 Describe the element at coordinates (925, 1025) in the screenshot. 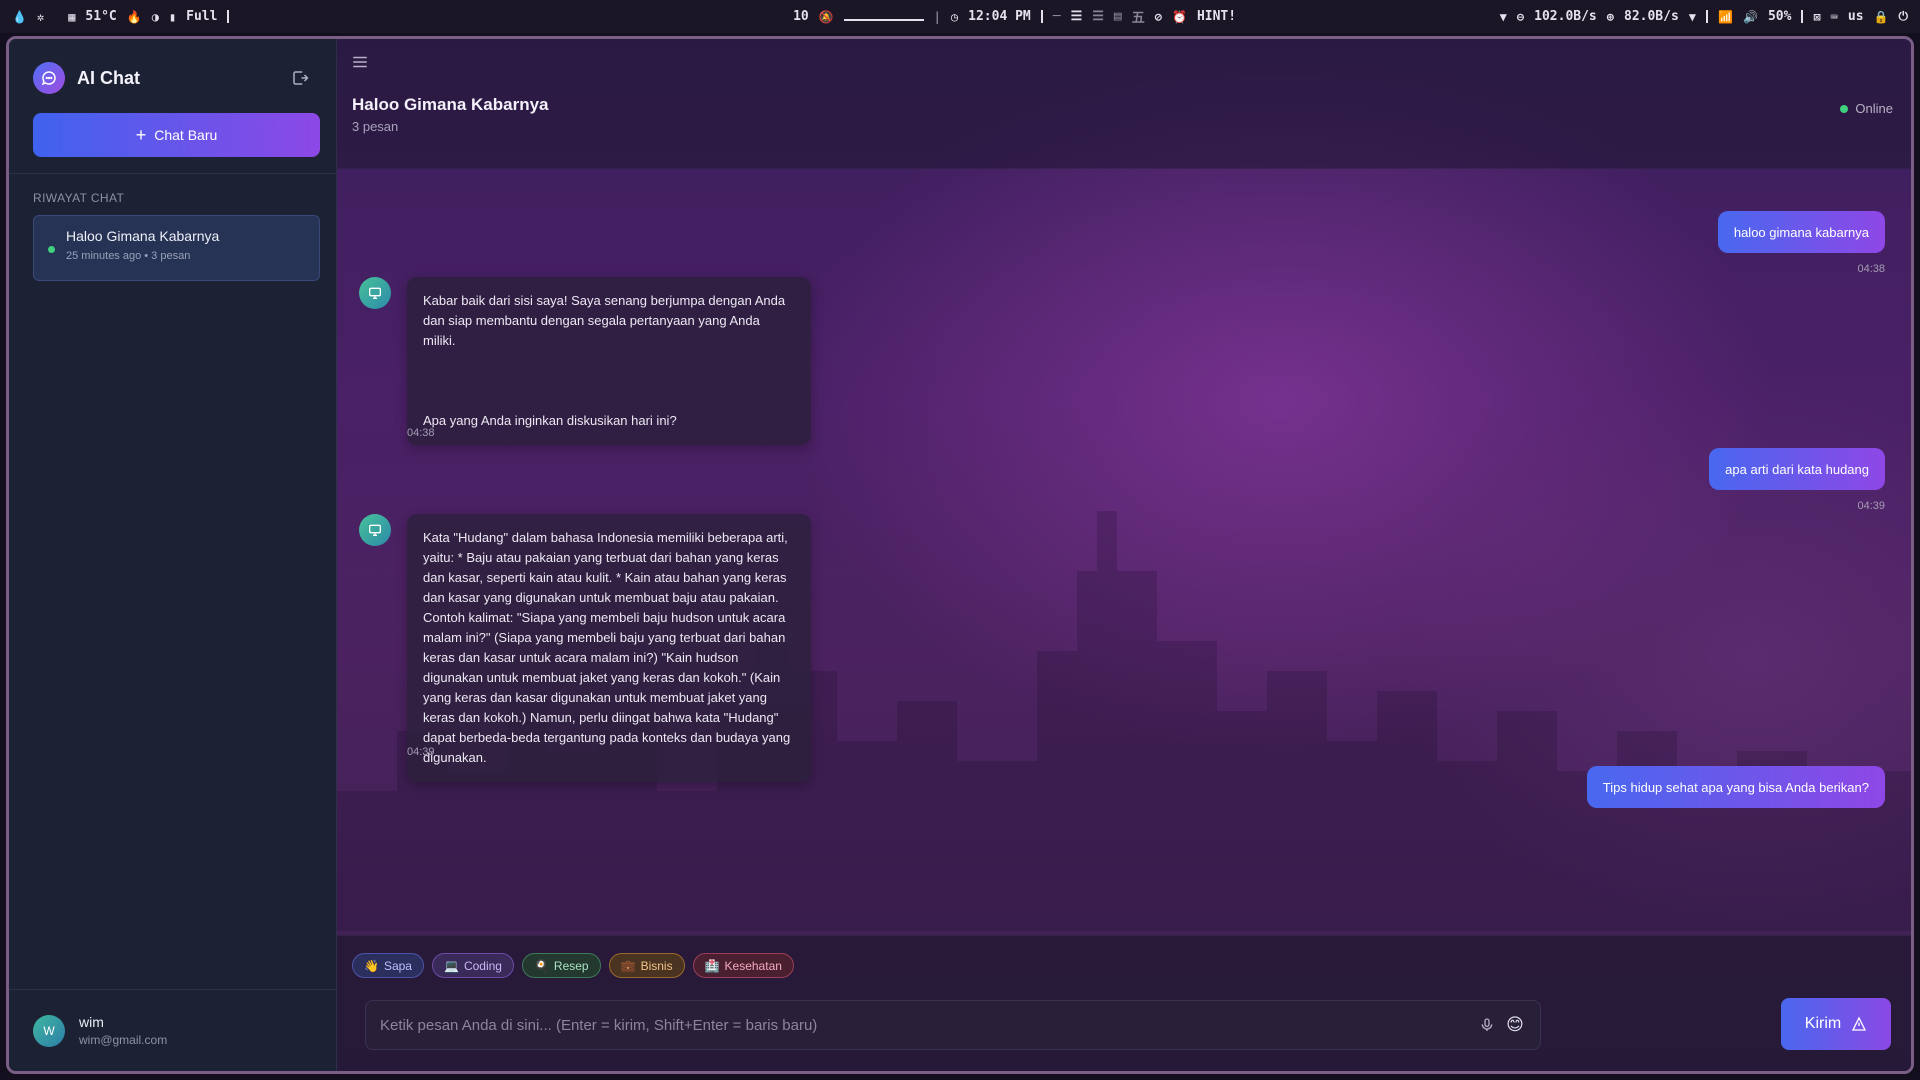

I see `message-input` at that location.